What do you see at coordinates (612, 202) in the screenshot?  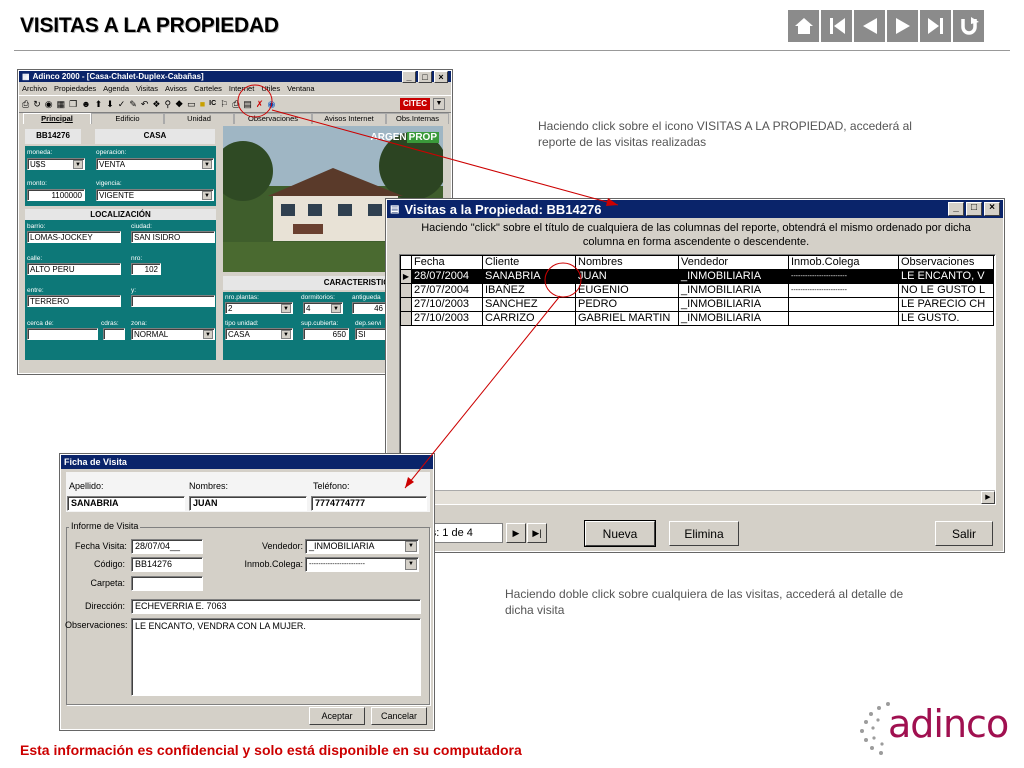 I see `arrow-head-icon` at bounding box center [612, 202].